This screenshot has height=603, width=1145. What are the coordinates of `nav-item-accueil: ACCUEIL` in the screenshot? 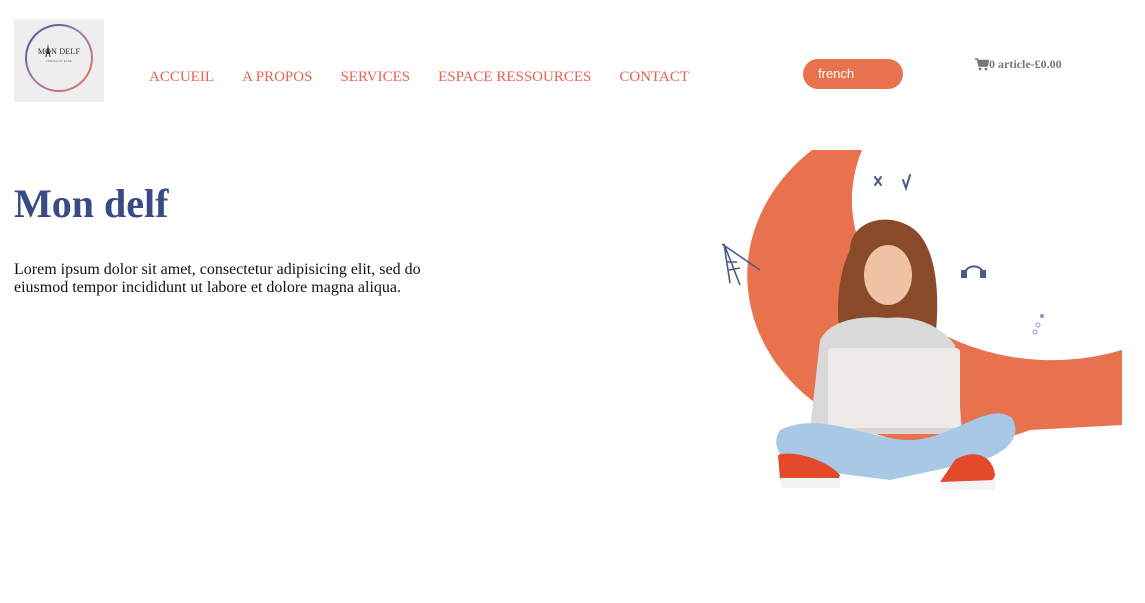 It's located at (181, 77).